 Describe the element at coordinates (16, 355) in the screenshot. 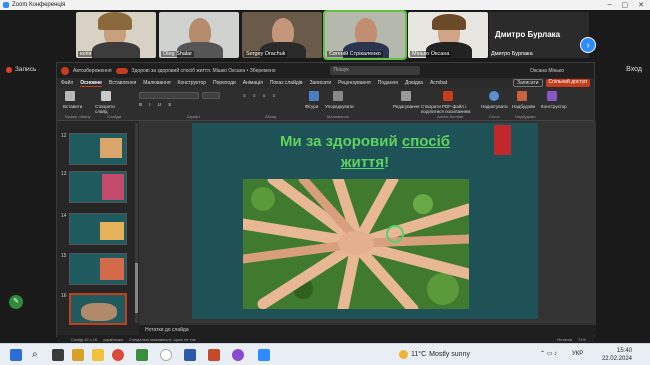

I see `windows-start-icon` at that location.